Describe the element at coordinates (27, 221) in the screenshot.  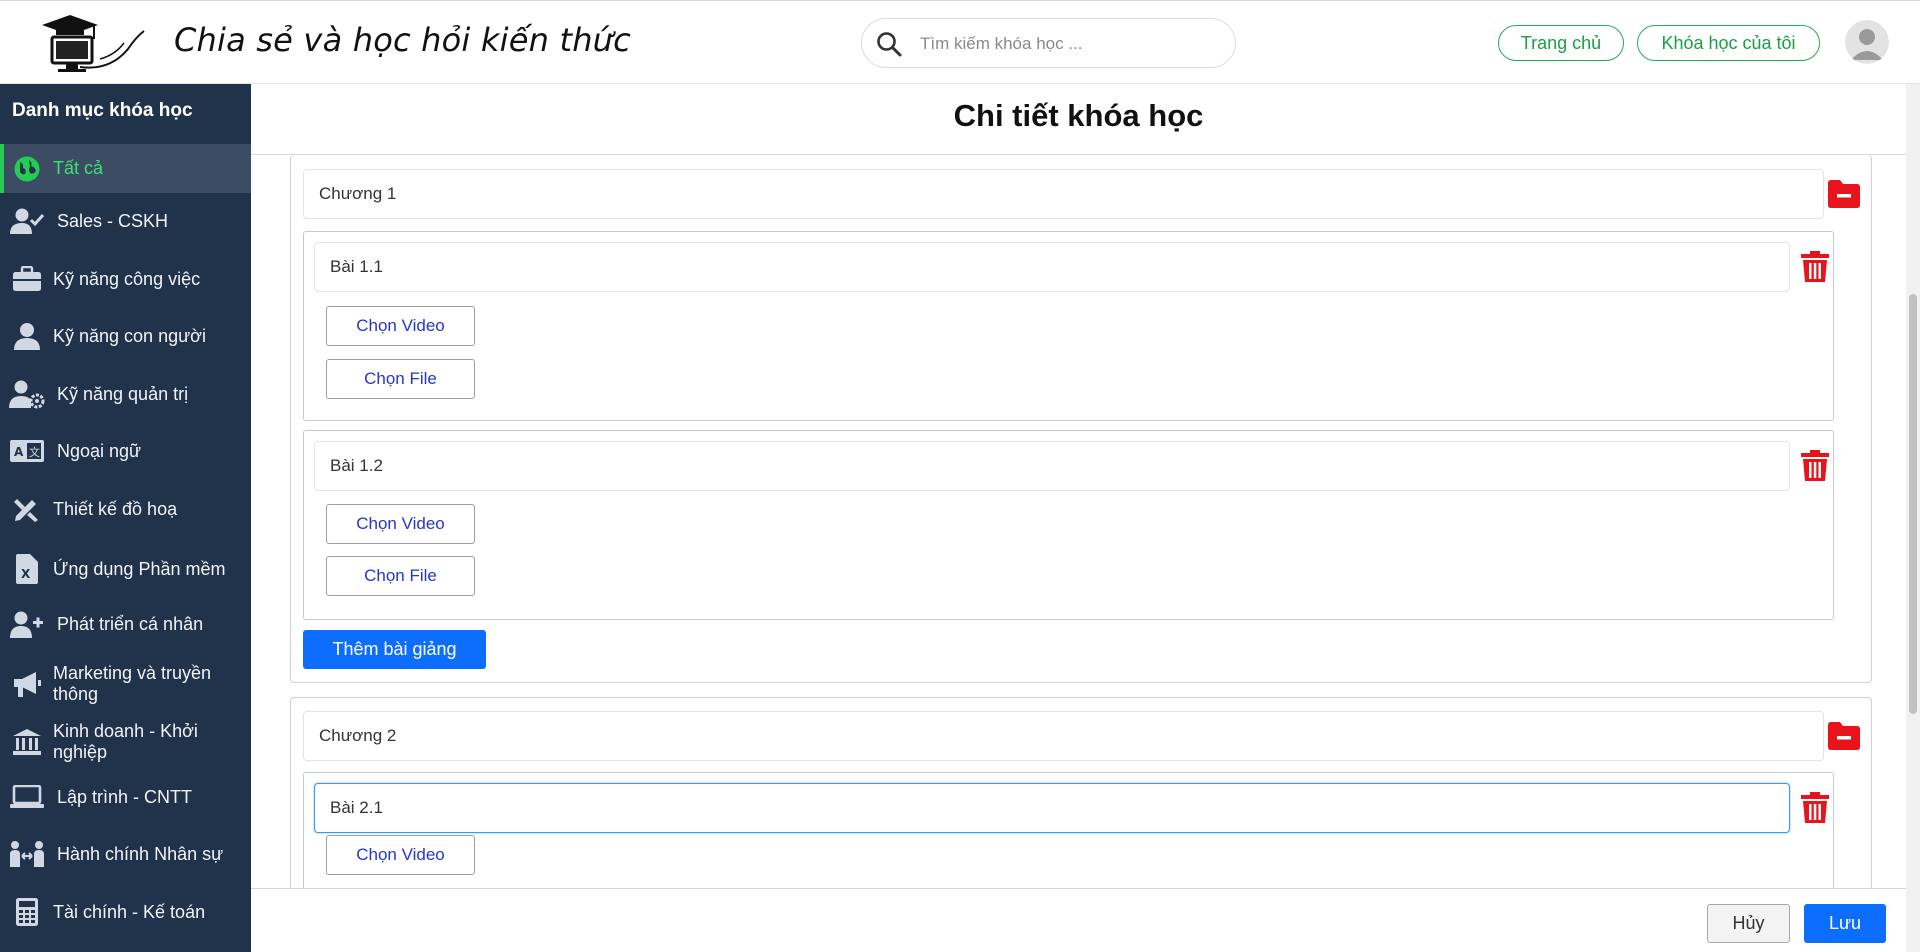
I see `user-check-icon` at that location.